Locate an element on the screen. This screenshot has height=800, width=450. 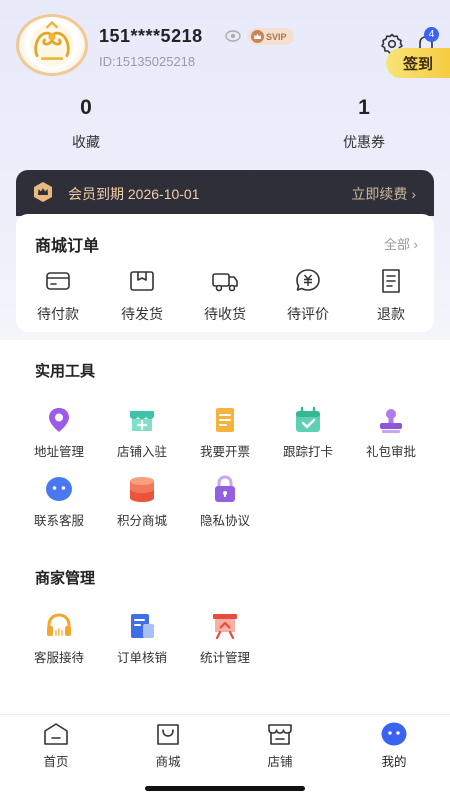
tab-mine: 我的 is located at coordinates (394, 745).